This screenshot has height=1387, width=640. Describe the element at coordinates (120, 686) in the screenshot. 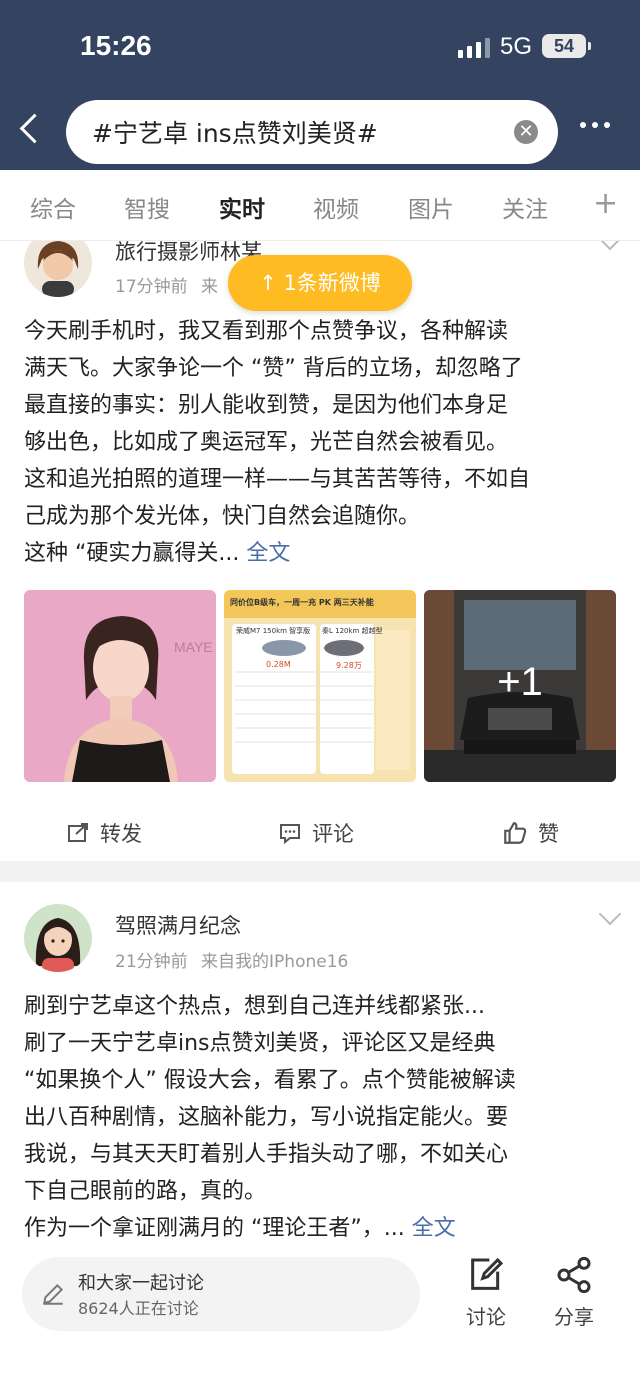

I see `post-image-portrait: MAYE` at that location.